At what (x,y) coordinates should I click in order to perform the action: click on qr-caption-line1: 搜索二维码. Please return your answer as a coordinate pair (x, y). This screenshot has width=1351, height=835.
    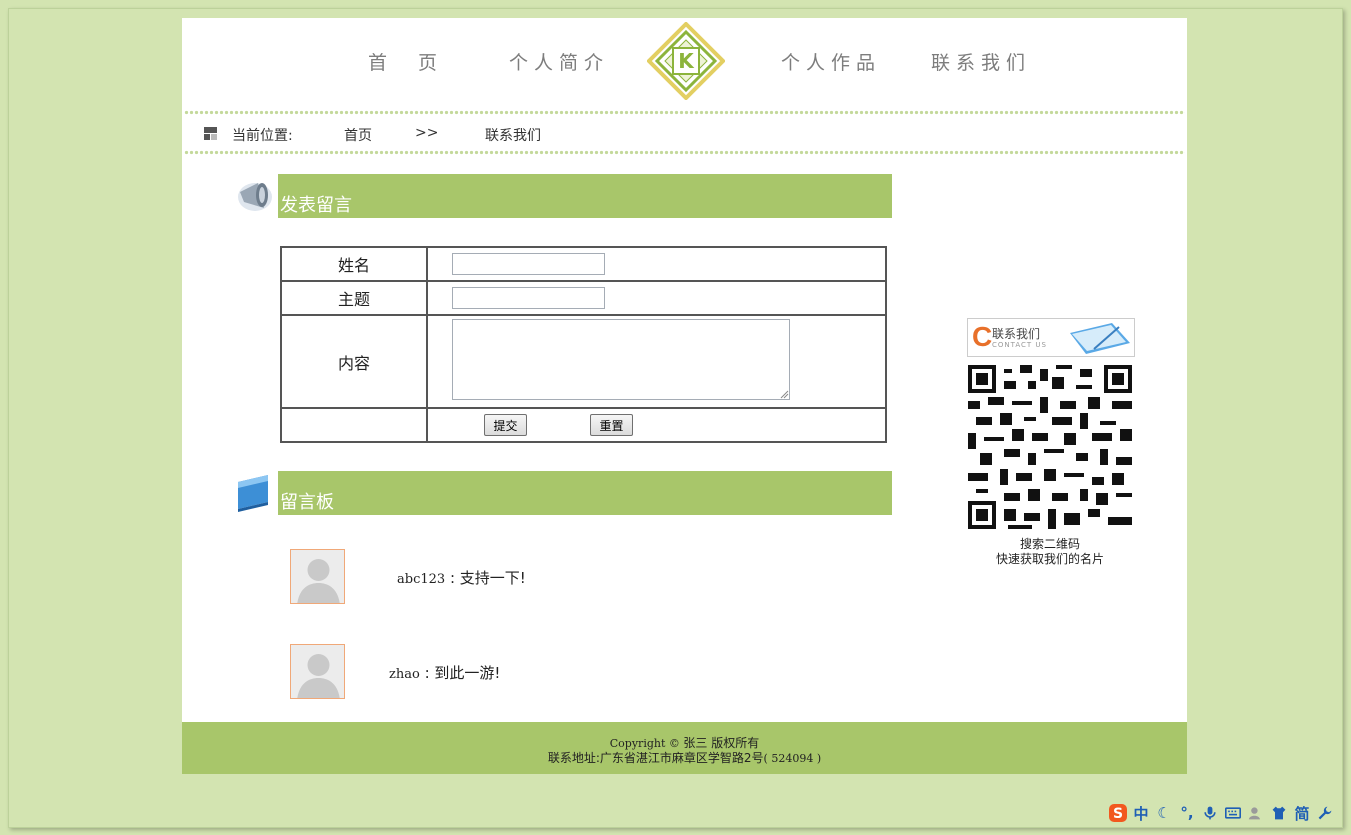
    Looking at the image, I should click on (1049, 544).